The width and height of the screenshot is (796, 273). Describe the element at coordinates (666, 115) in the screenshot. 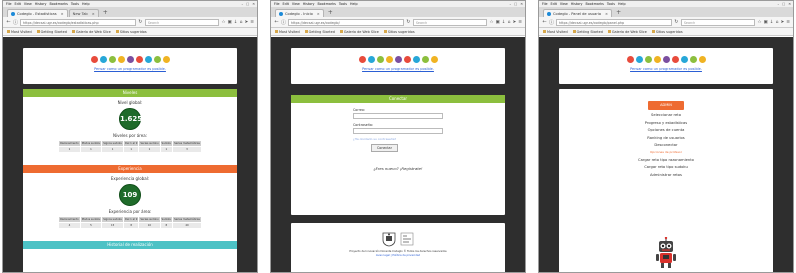

I see `menu-item-select-challenge: Seleccionar reto` at that location.